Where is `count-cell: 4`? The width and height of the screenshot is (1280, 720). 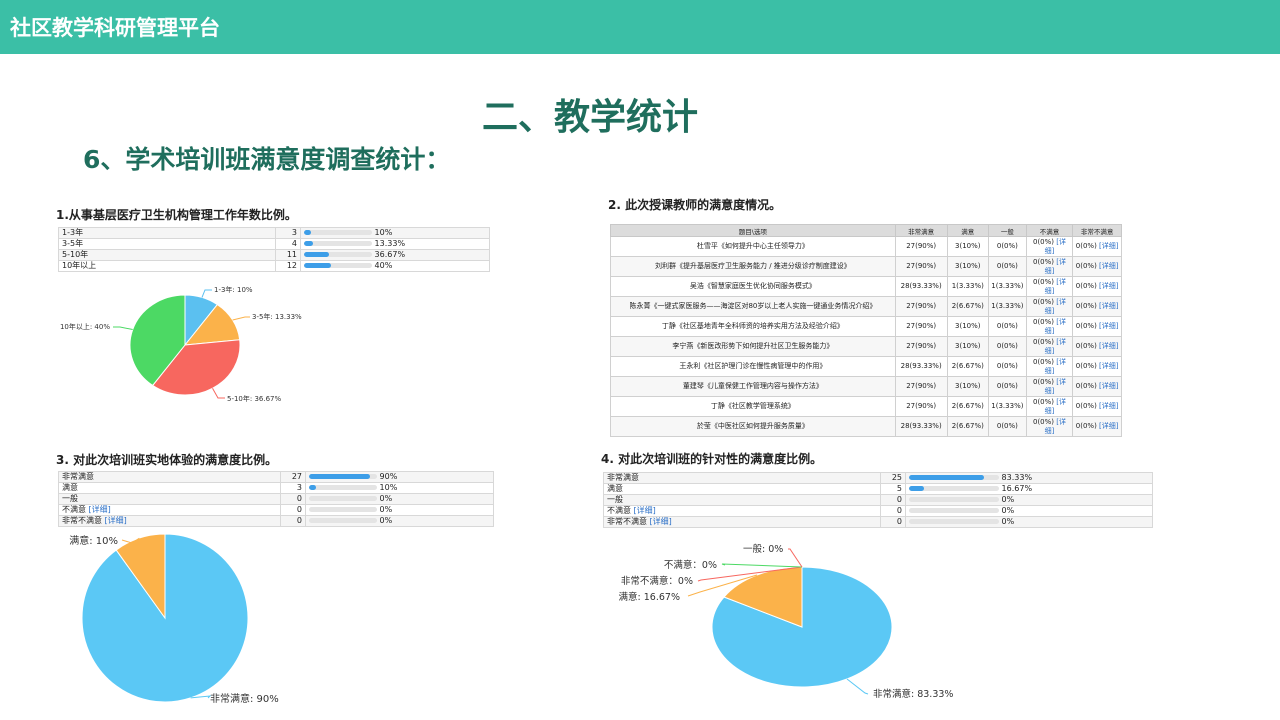 count-cell: 4 is located at coordinates (288, 244).